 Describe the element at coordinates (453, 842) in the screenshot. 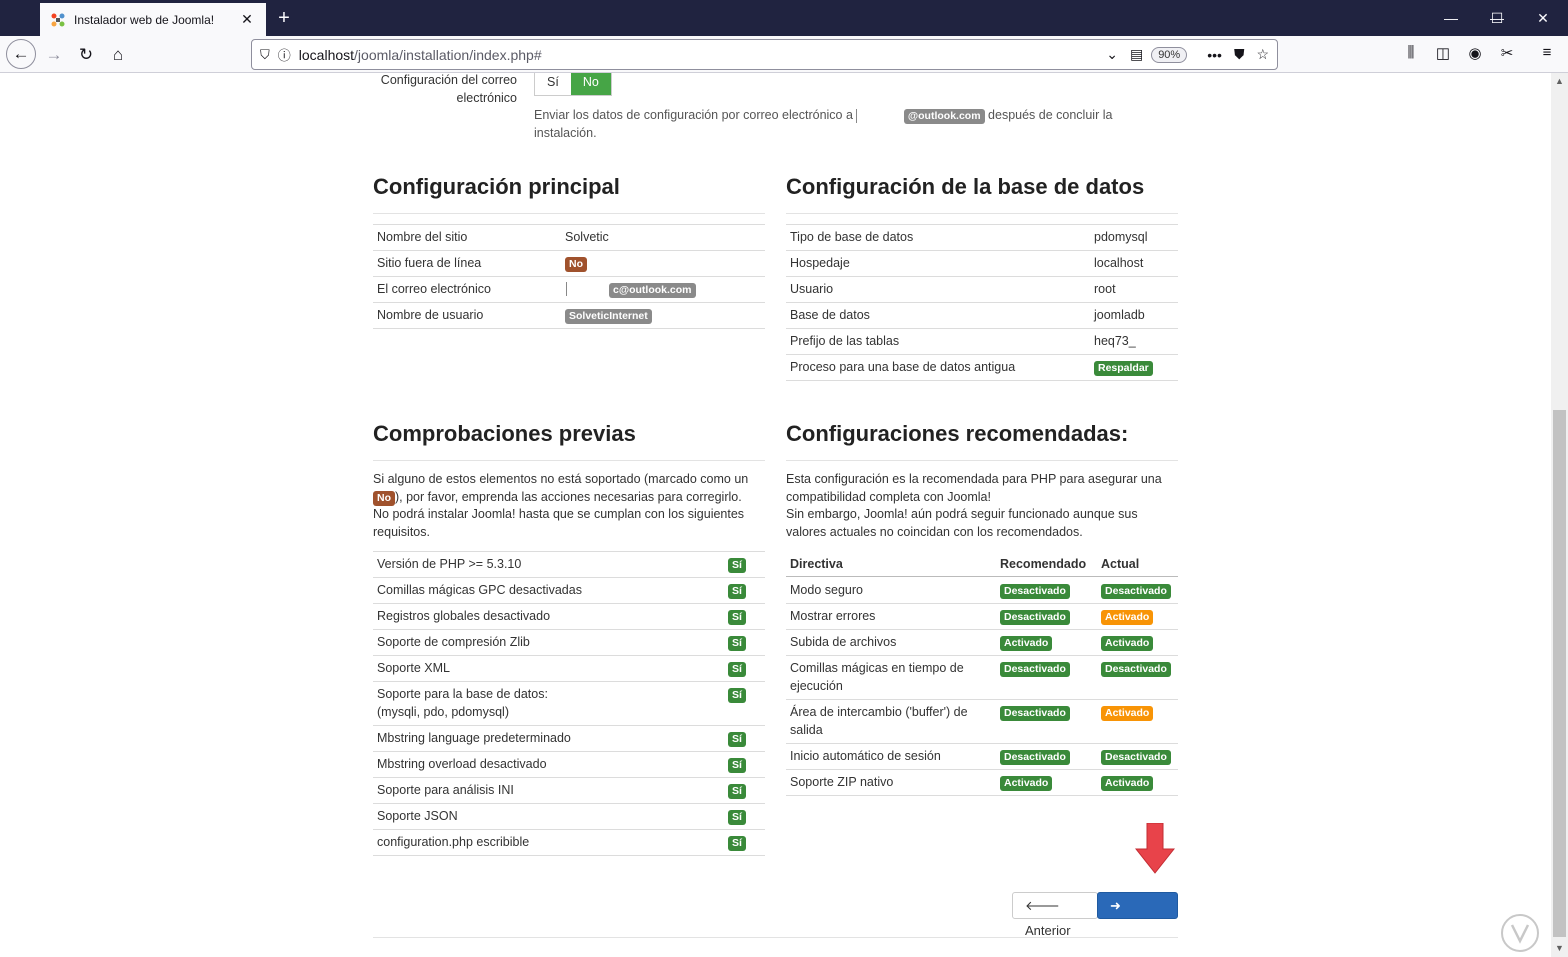

I see `precheck-label: configuration.php escribible` at that location.